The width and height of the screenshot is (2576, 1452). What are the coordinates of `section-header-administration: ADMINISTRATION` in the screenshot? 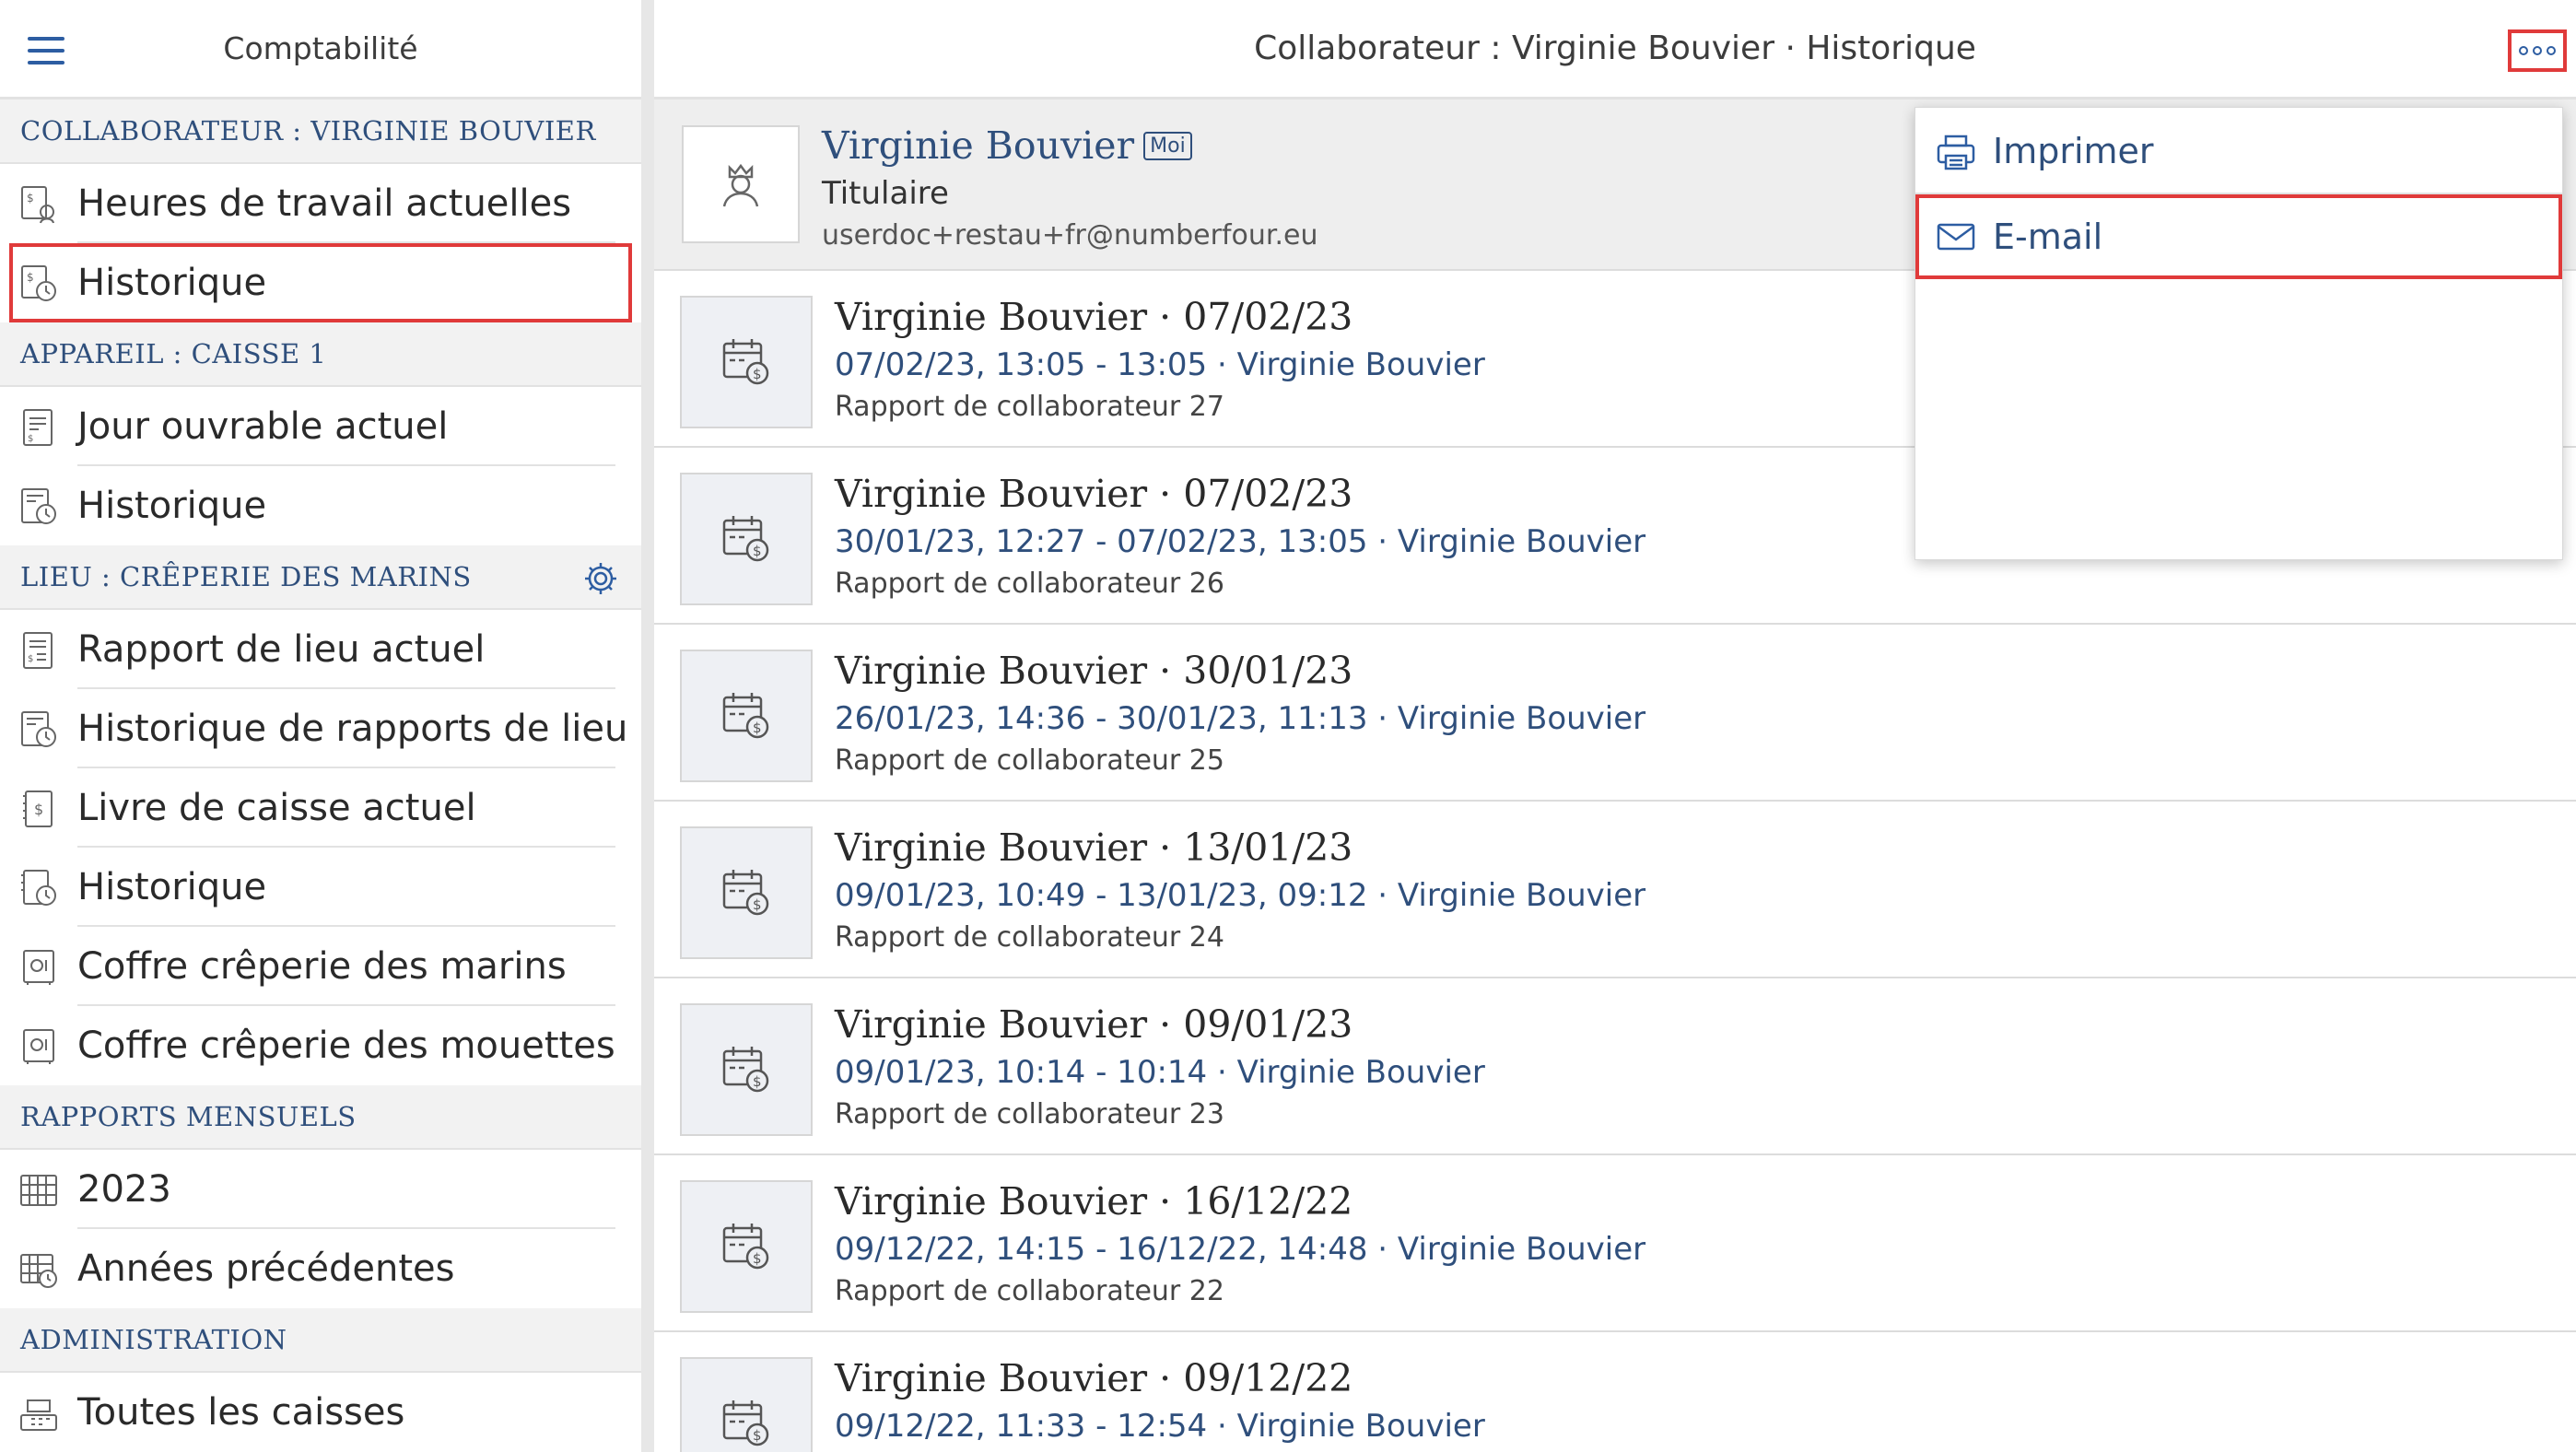 It's located at (320, 1341).